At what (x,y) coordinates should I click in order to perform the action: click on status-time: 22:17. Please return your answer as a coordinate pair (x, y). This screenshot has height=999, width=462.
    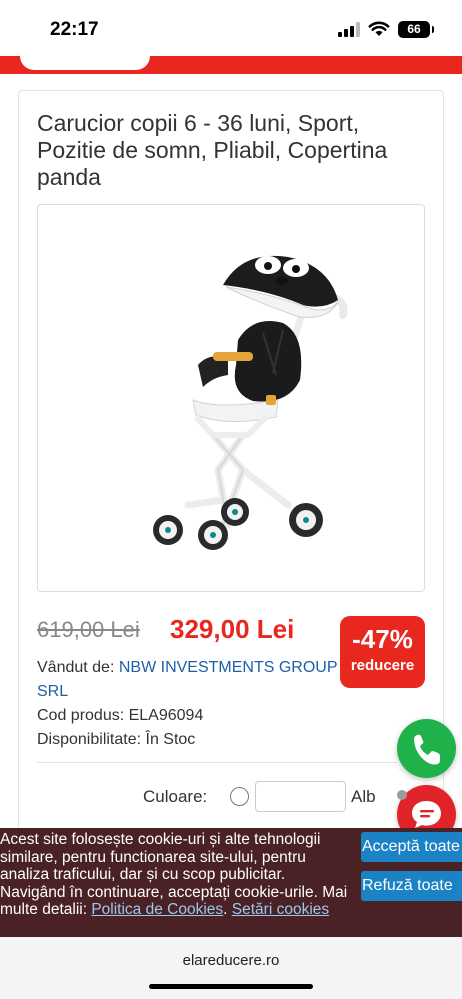
    Looking at the image, I should click on (74, 29).